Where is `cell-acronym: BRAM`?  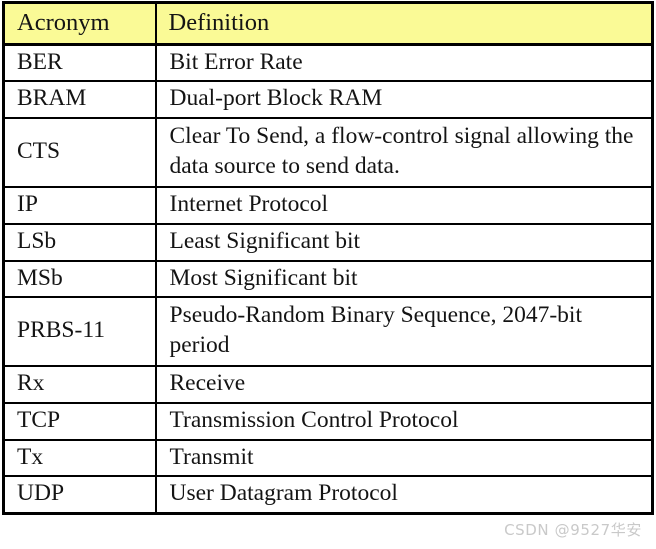 cell-acronym: BRAM is located at coordinates (79, 100).